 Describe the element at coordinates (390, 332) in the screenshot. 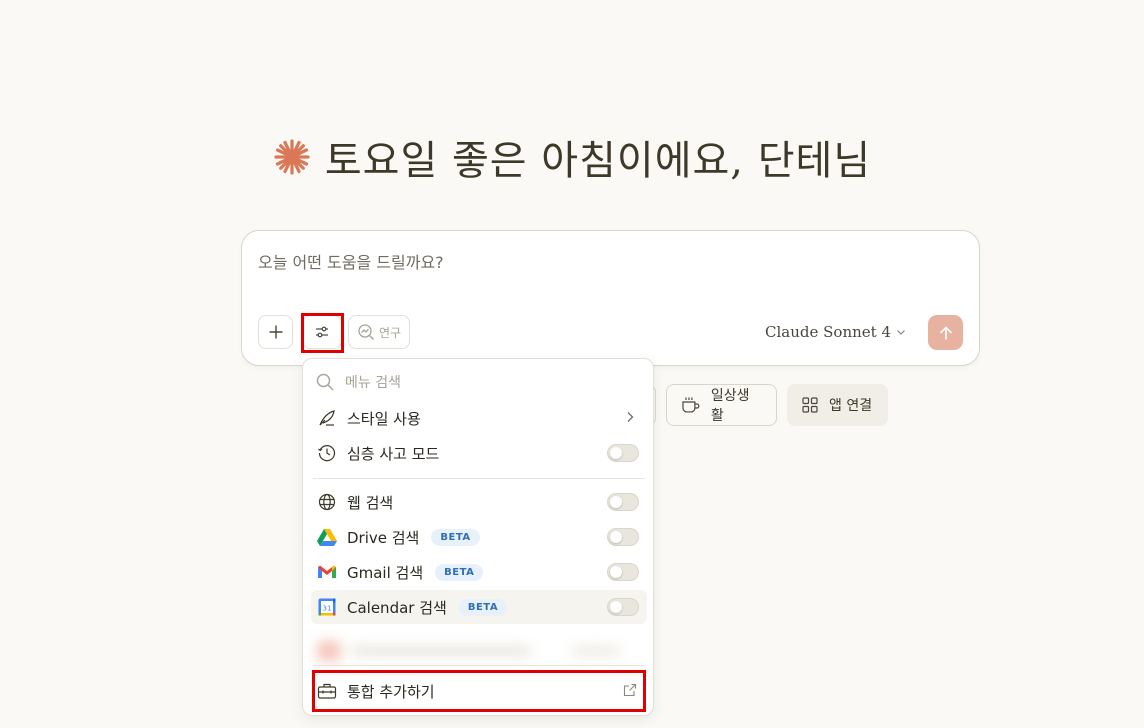

I see `research-label: 연구` at that location.